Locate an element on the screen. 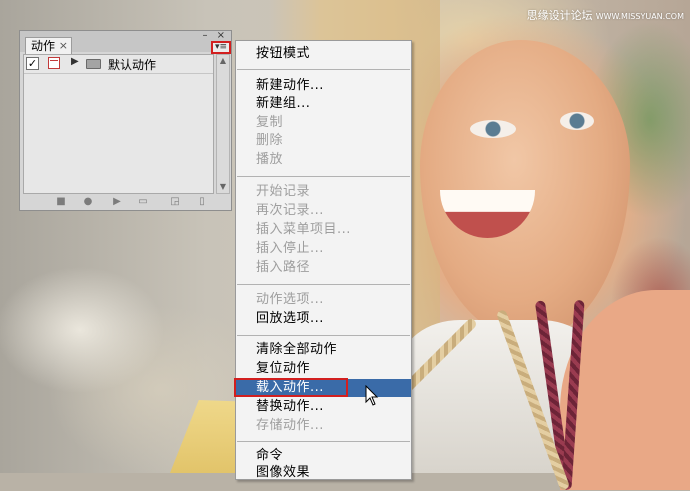 The width and height of the screenshot is (690, 491). tab-close-icon: × is located at coordinates (63, 46).